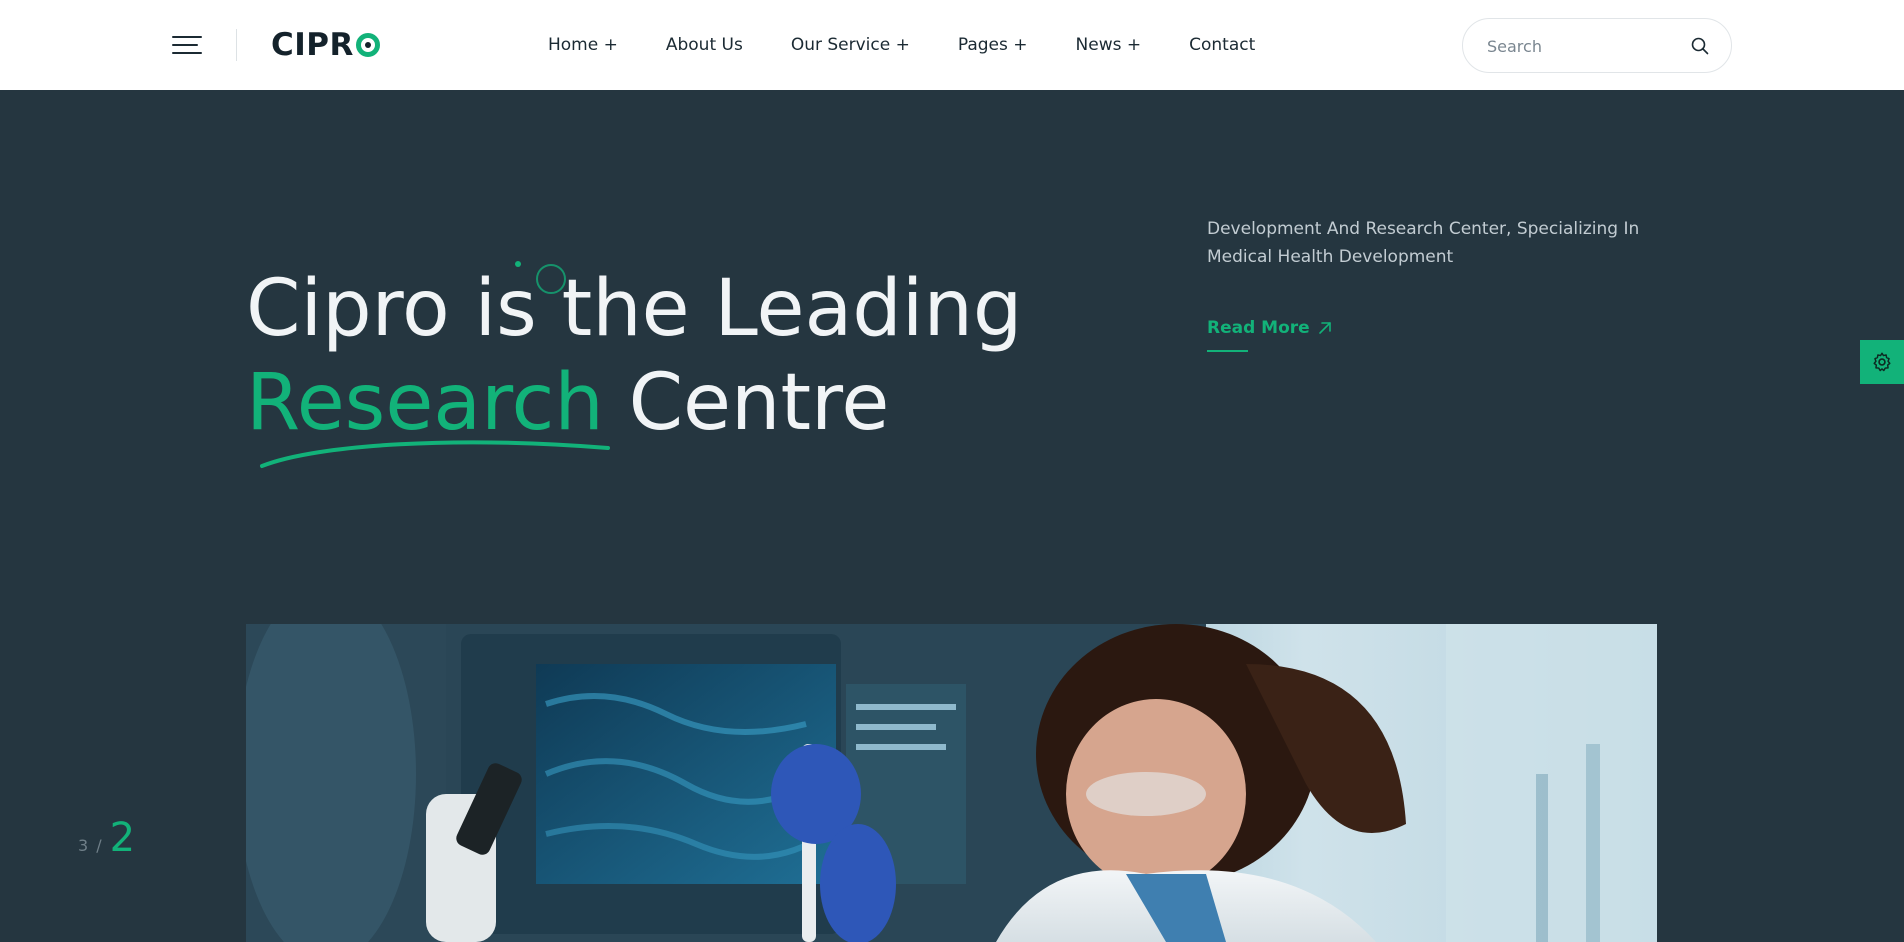 The height and width of the screenshot is (942, 1904). I want to click on search-box, so click(1597, 45).